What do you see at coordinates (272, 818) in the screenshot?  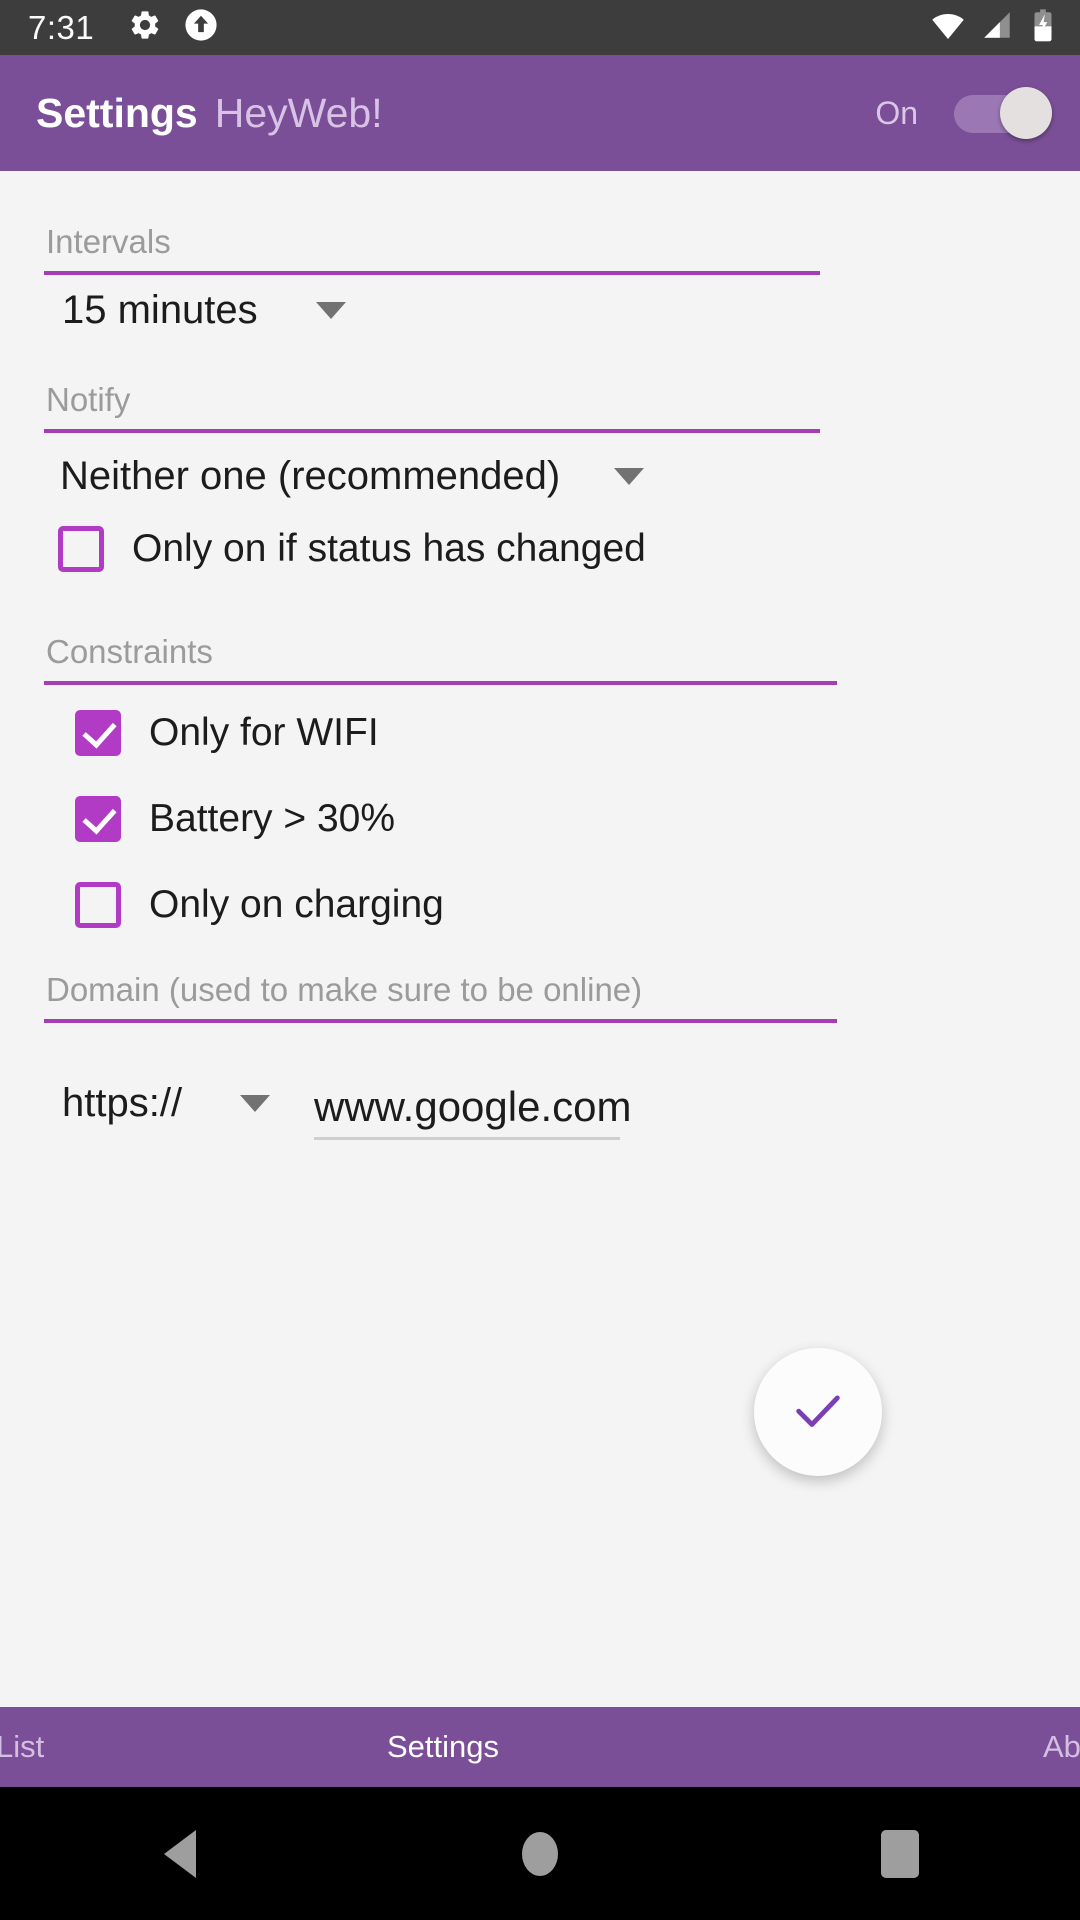 I see `battery-threshold-label: Battery > 30%` at bounding box center [272, 818].